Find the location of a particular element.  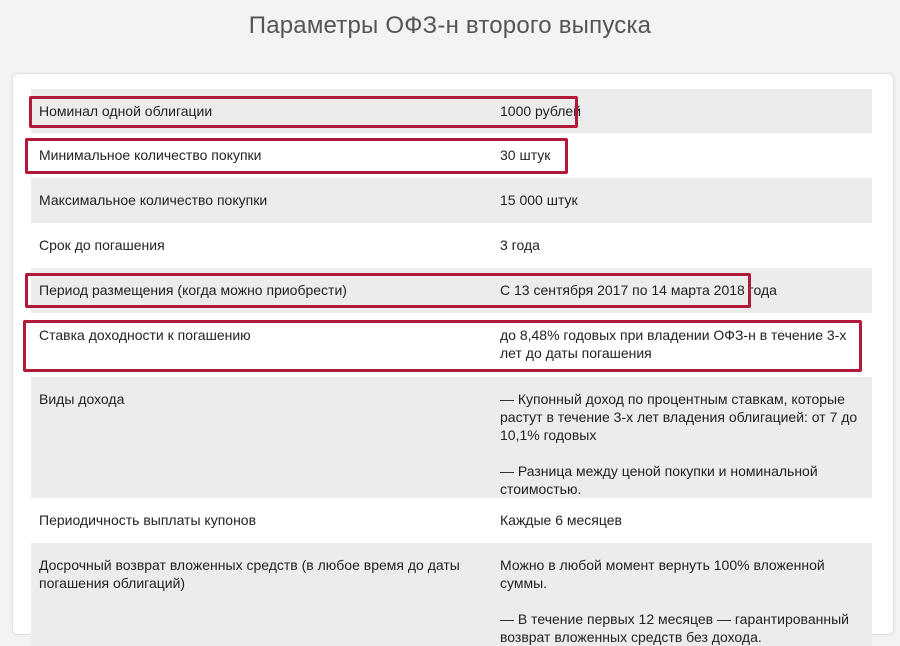

table-row-nominal: Номинал одной облигации 1000 рублей is located at coordinates (451, 111).